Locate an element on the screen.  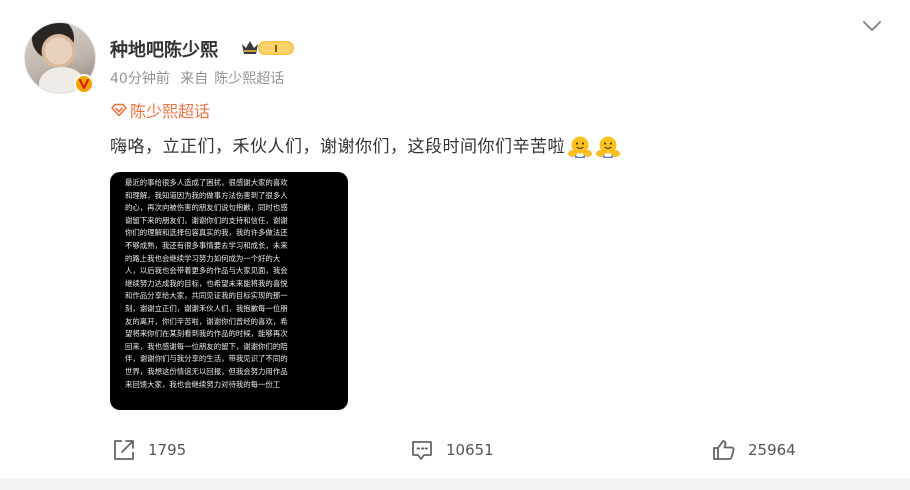
source-prefix: 来自 is located at coordinates (194, 79).